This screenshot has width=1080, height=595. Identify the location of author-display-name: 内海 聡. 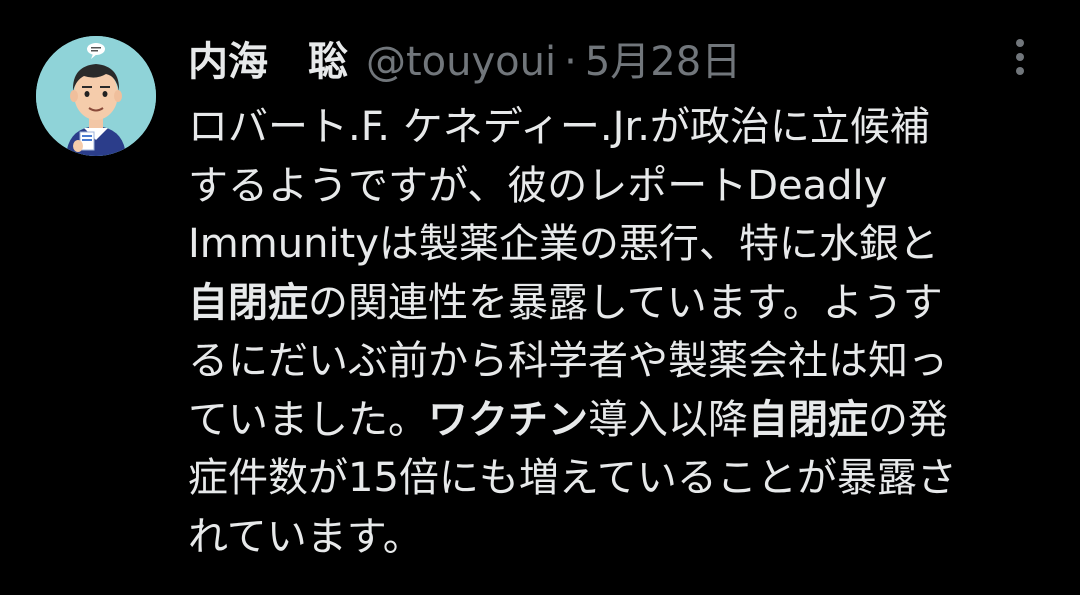
(268, 62).